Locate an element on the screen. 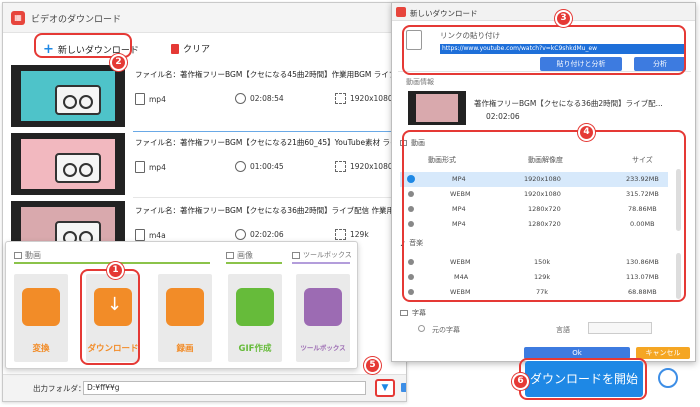 This screenshot has height=407, width=700. title-bar: ▦ ビデオのダウンロード is located at coordinates (204, 18).